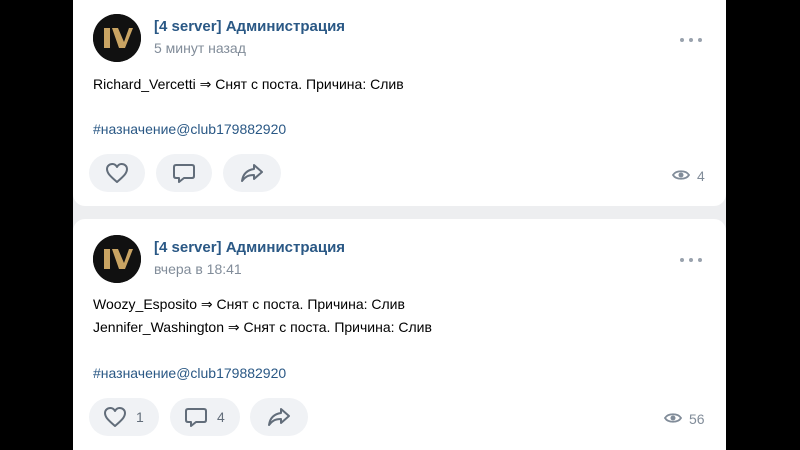 The width and height of the screenshot is (800, 450). What do you see at coordinates (200, 48) in the screenshot?
I see `post-time: 5 минут назад` at bounding box center [200, 48].